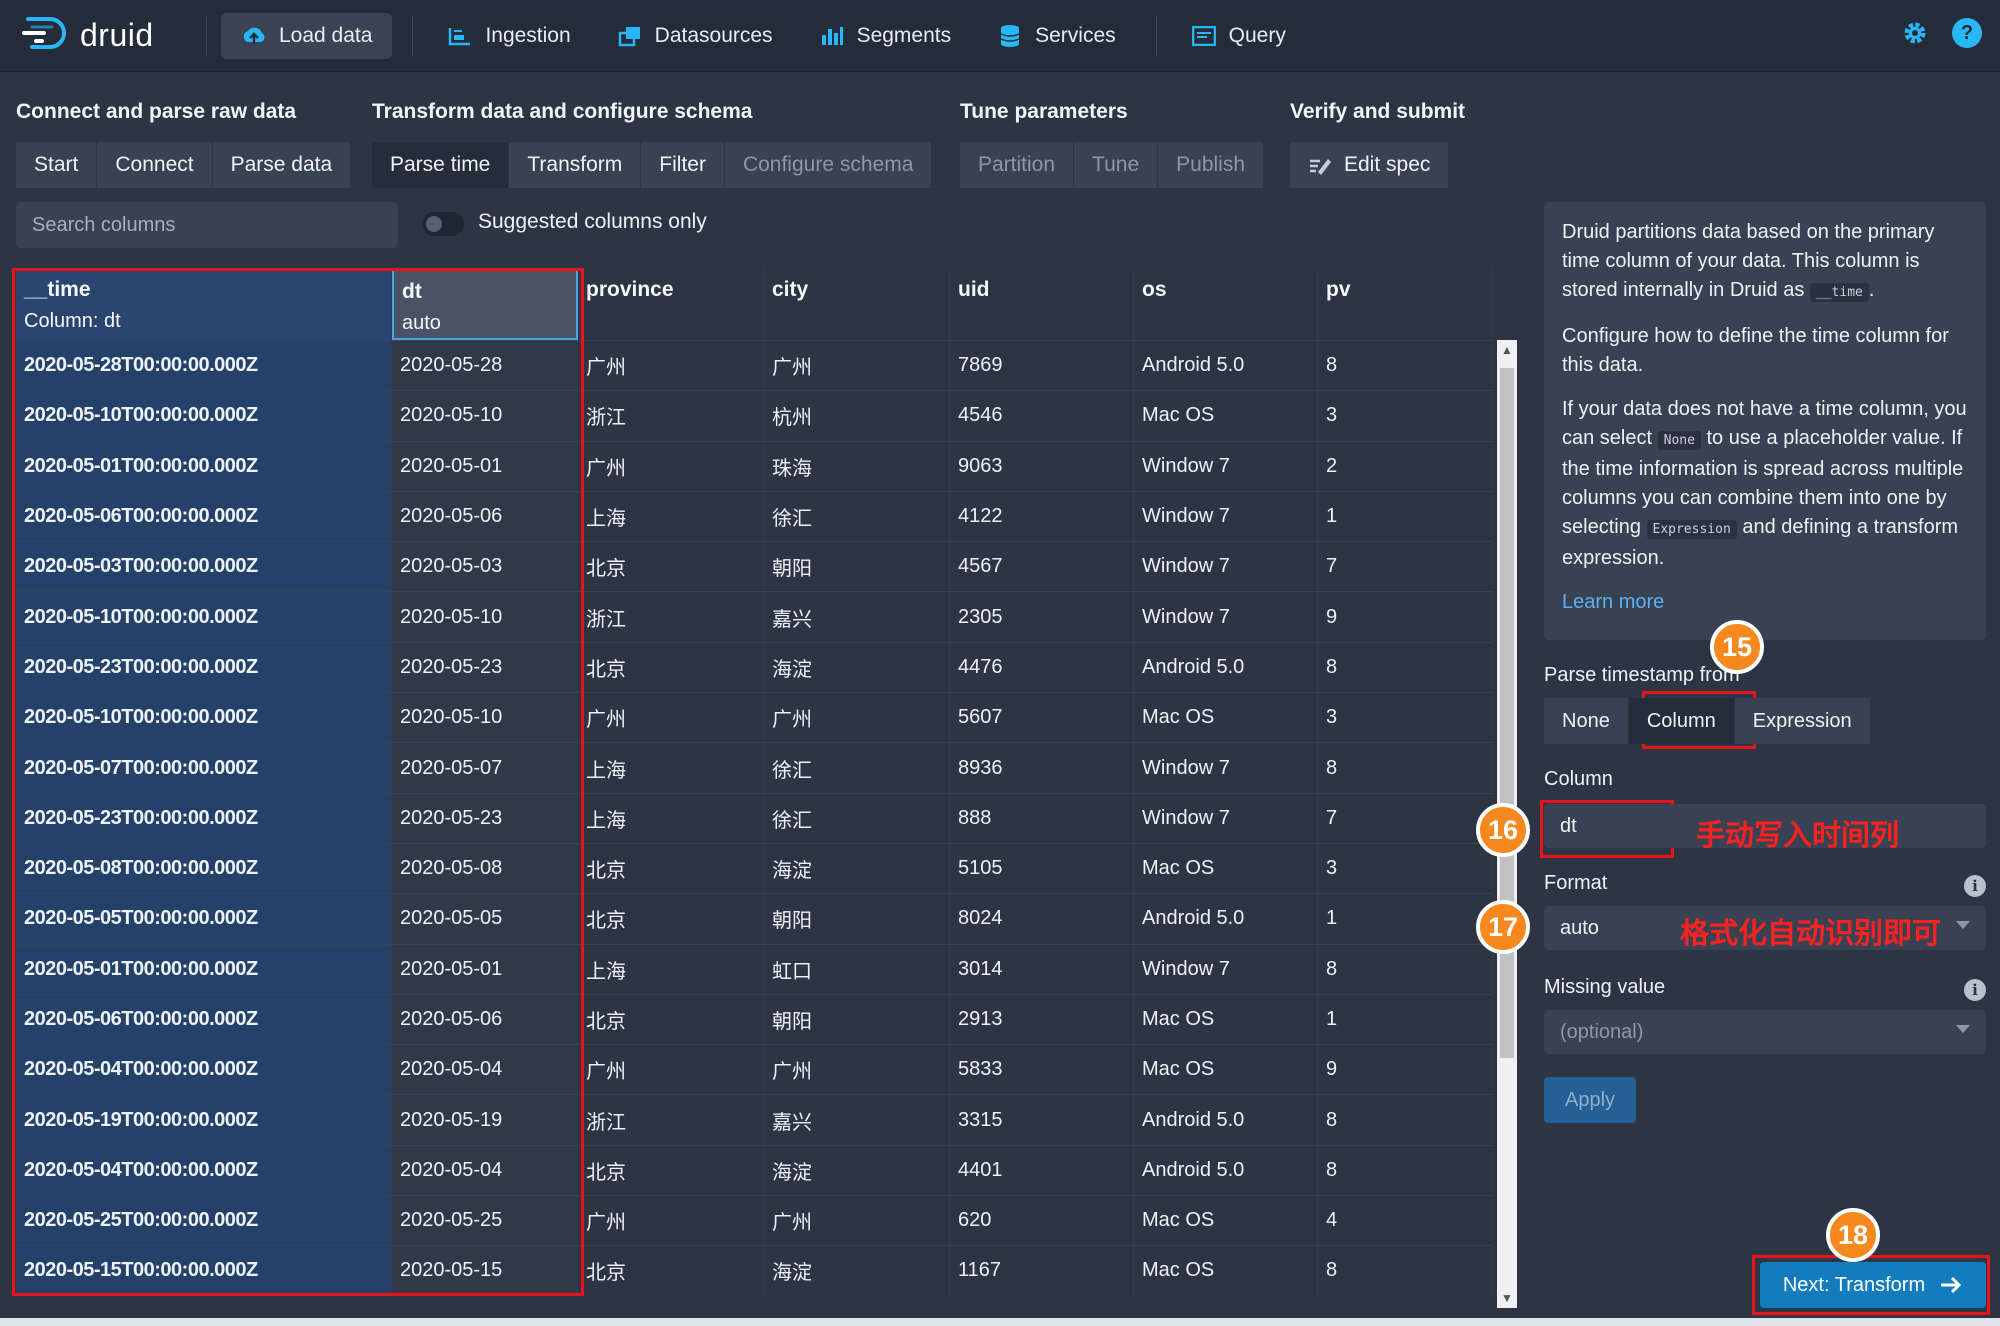  What do you see at coordinates (1042, 1019) in the screenshot?
I see `cell-uid: 2913` at bounding box center [1042, 1019].